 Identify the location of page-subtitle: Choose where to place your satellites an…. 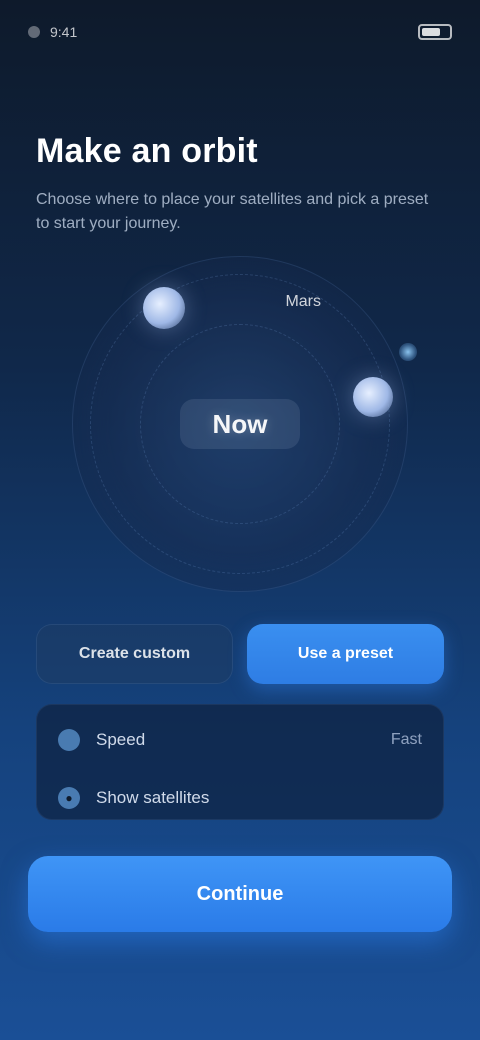
(232, 211).